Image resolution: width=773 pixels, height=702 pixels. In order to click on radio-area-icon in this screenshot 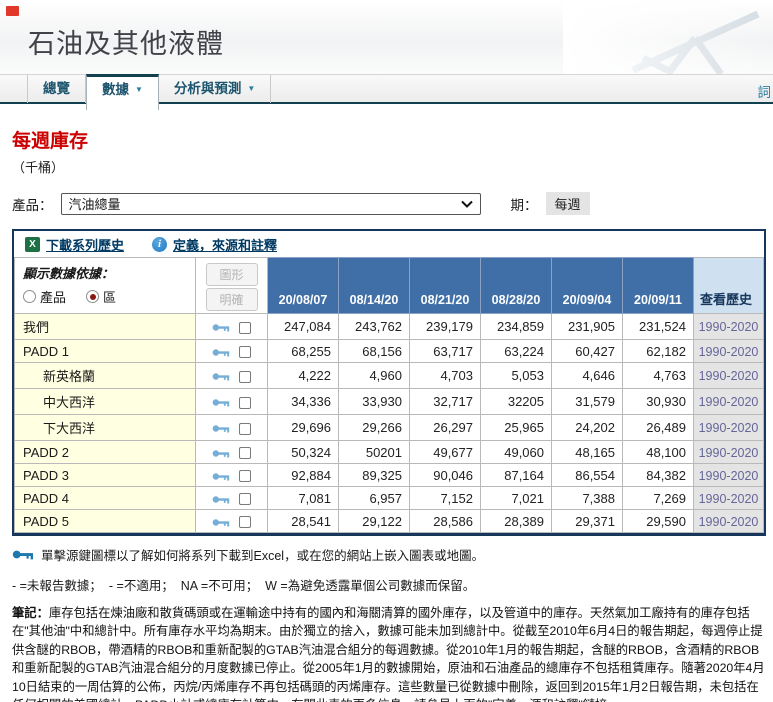, I will do `click(93, 296)`.